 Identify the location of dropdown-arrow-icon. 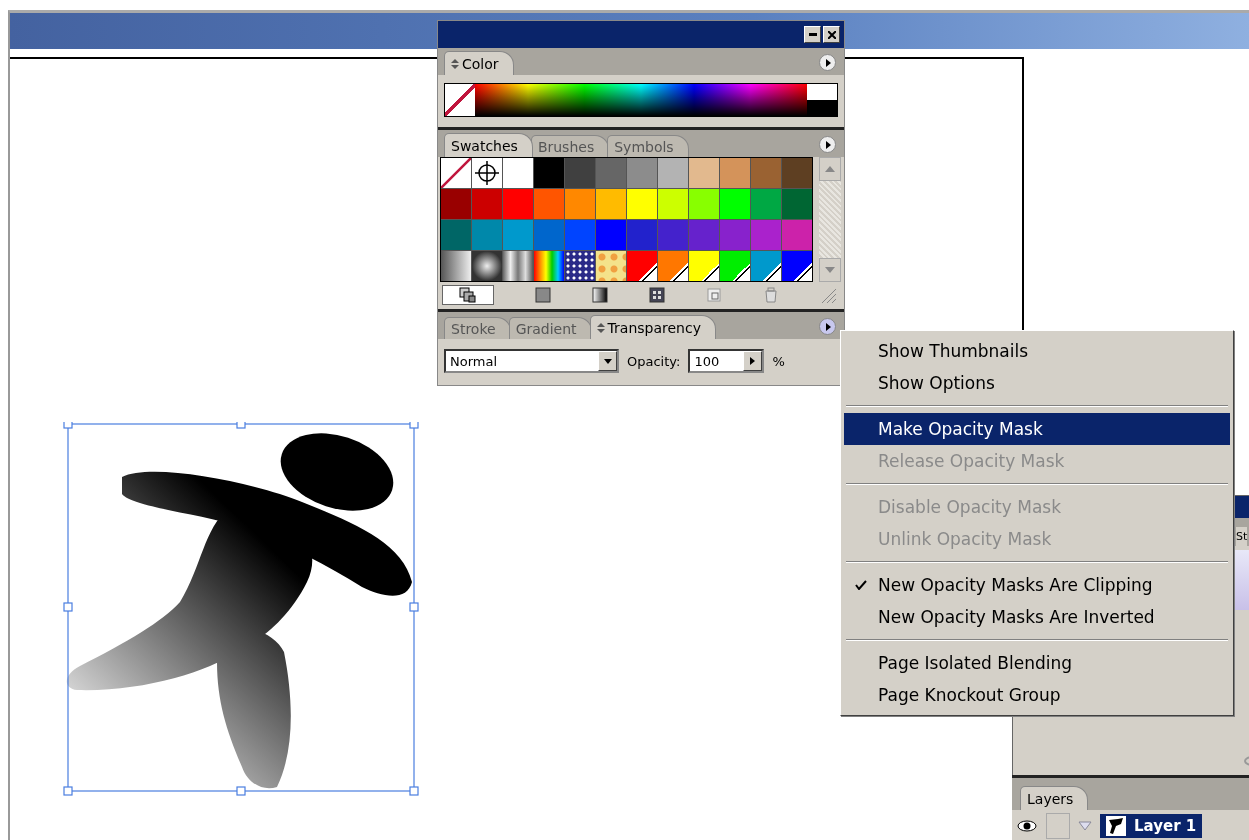
(607, 361).